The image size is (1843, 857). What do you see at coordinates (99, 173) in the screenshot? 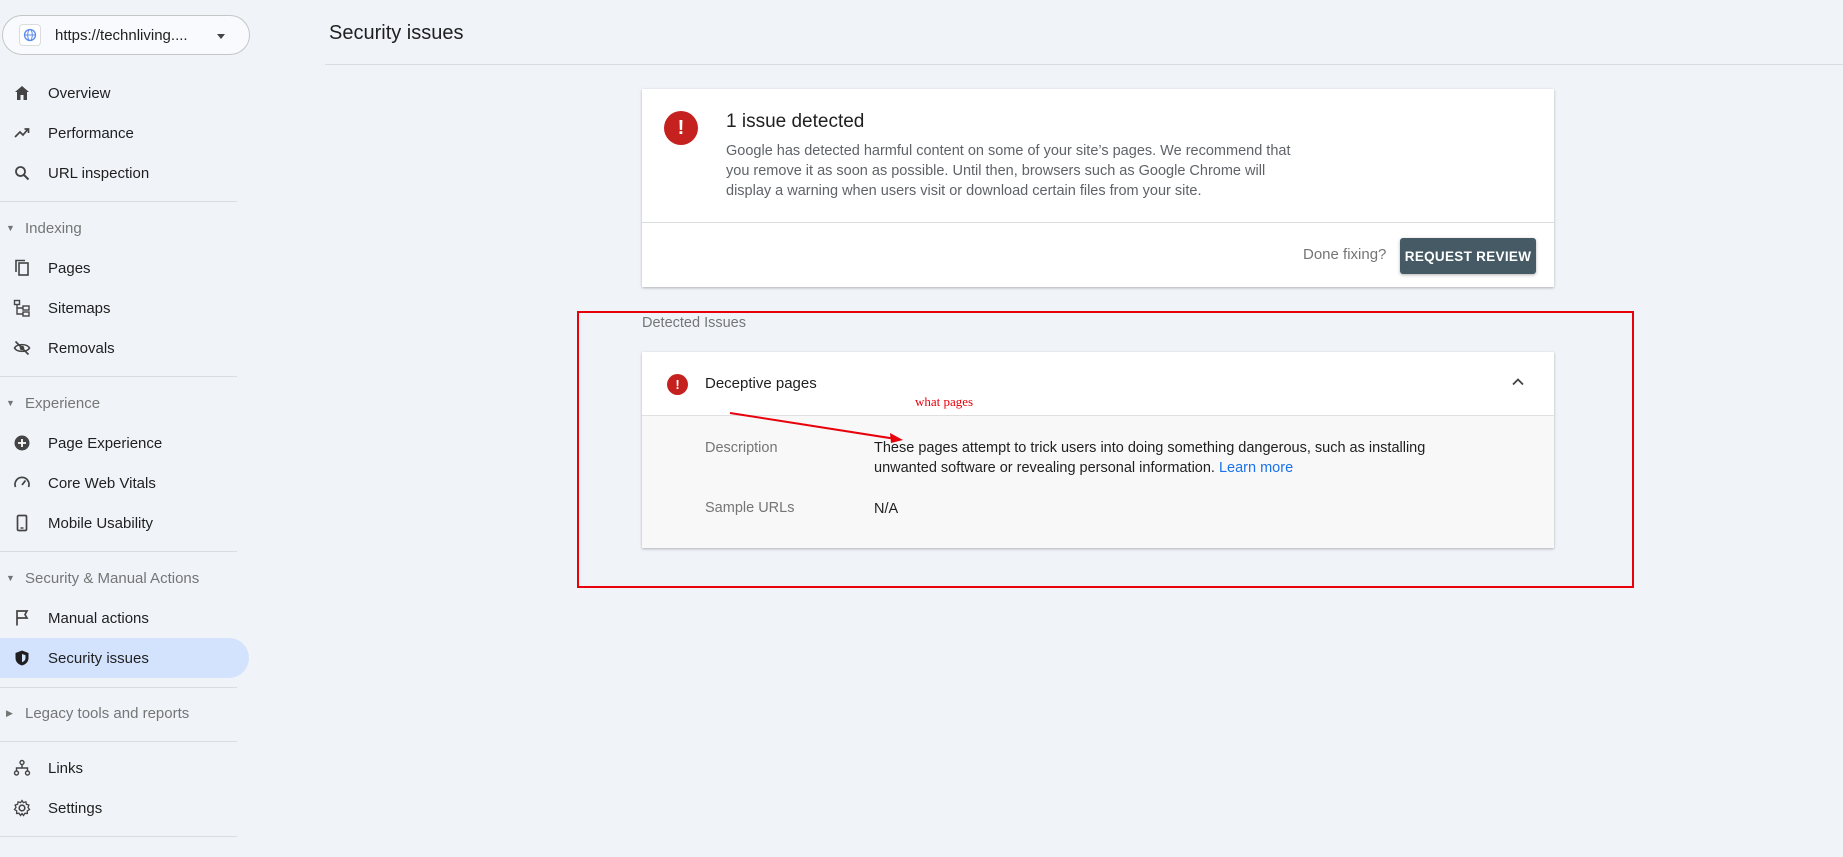
I see `sidebar-item-label: URL inspection` at bounding box center [99, 173].